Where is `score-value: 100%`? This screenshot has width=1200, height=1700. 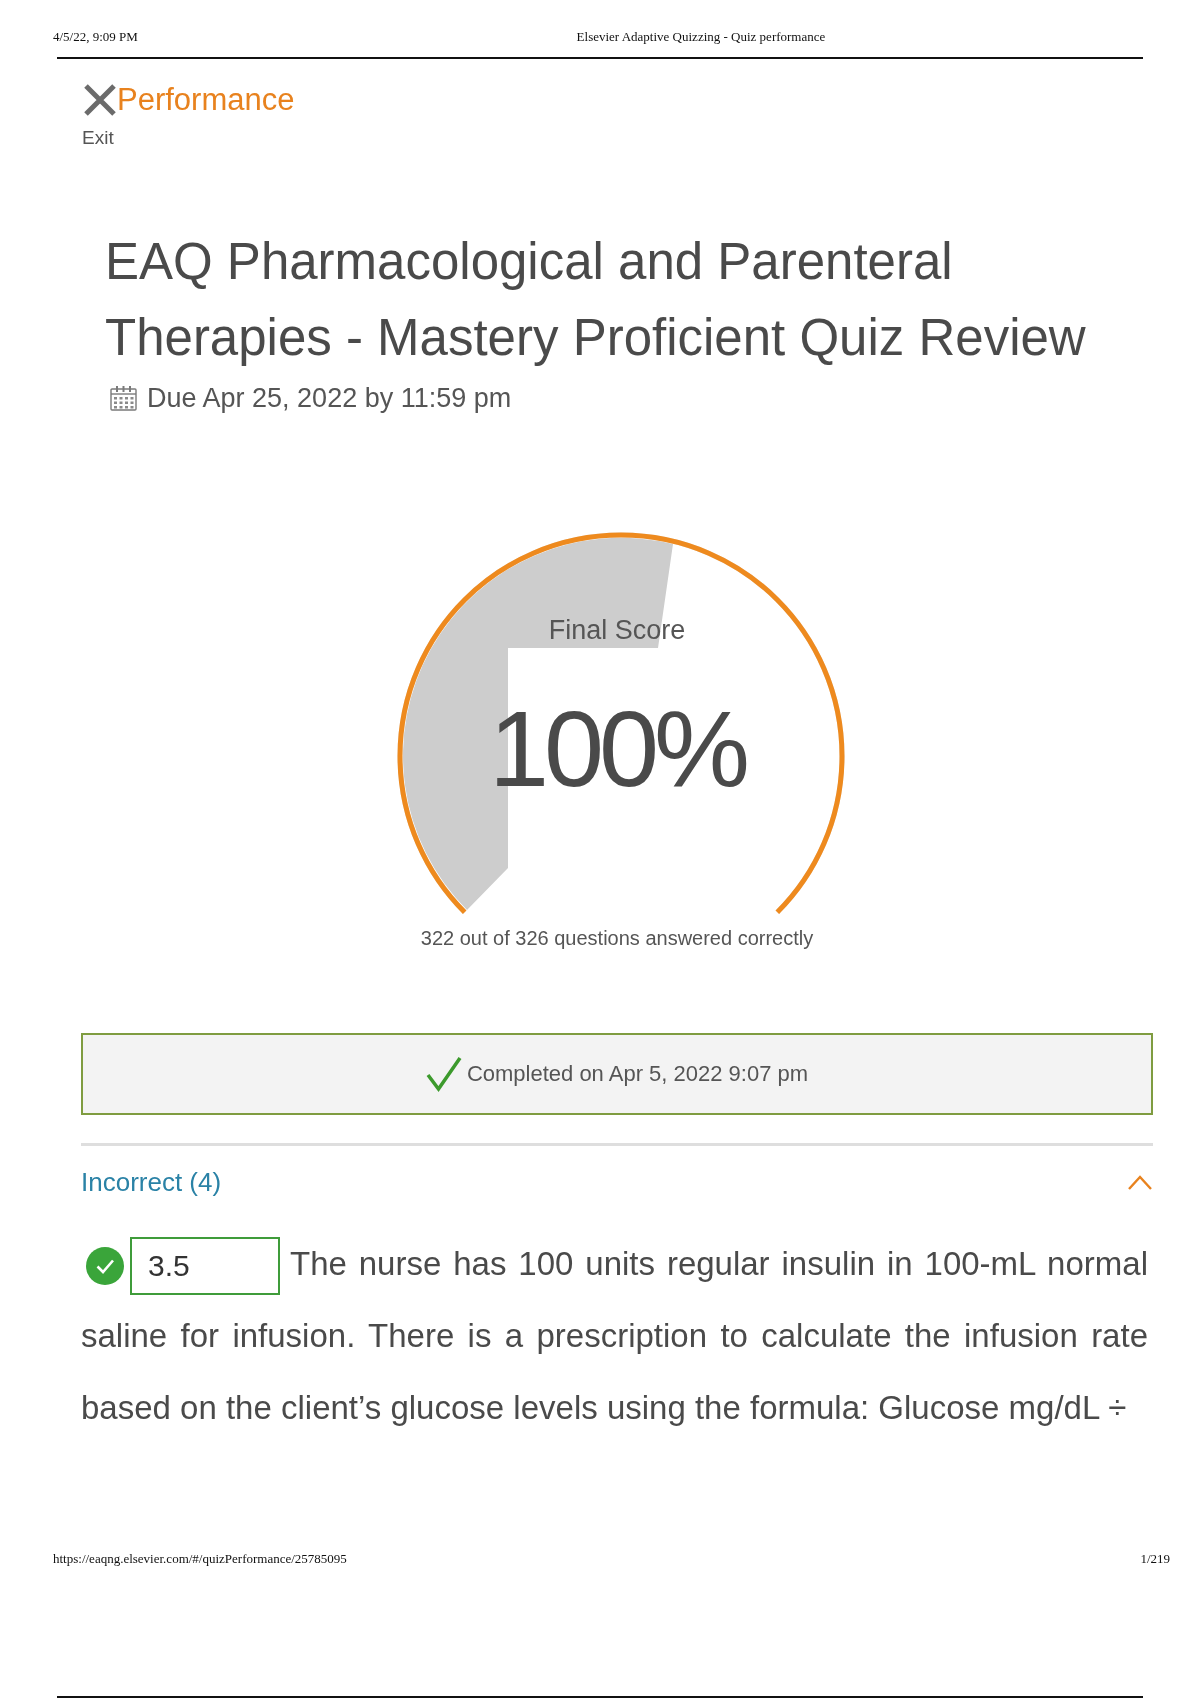
score-value: 100% is located at coordinates (617, 749).